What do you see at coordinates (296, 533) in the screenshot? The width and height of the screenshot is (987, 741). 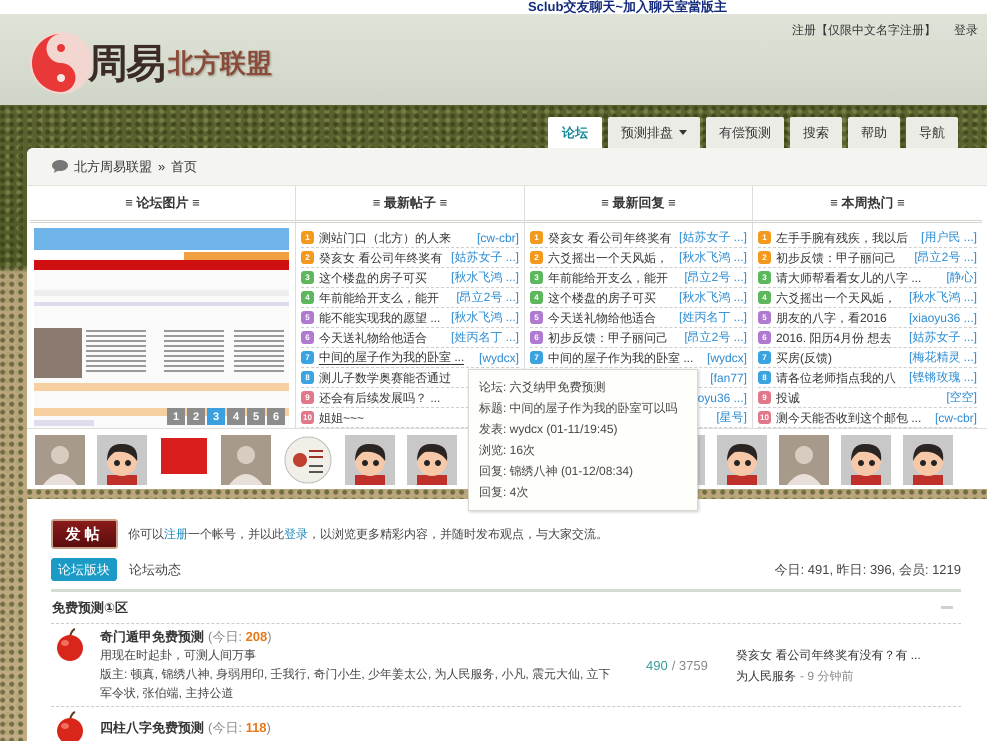 I see `notice-link: 登录` at bounding box center [296, 533].